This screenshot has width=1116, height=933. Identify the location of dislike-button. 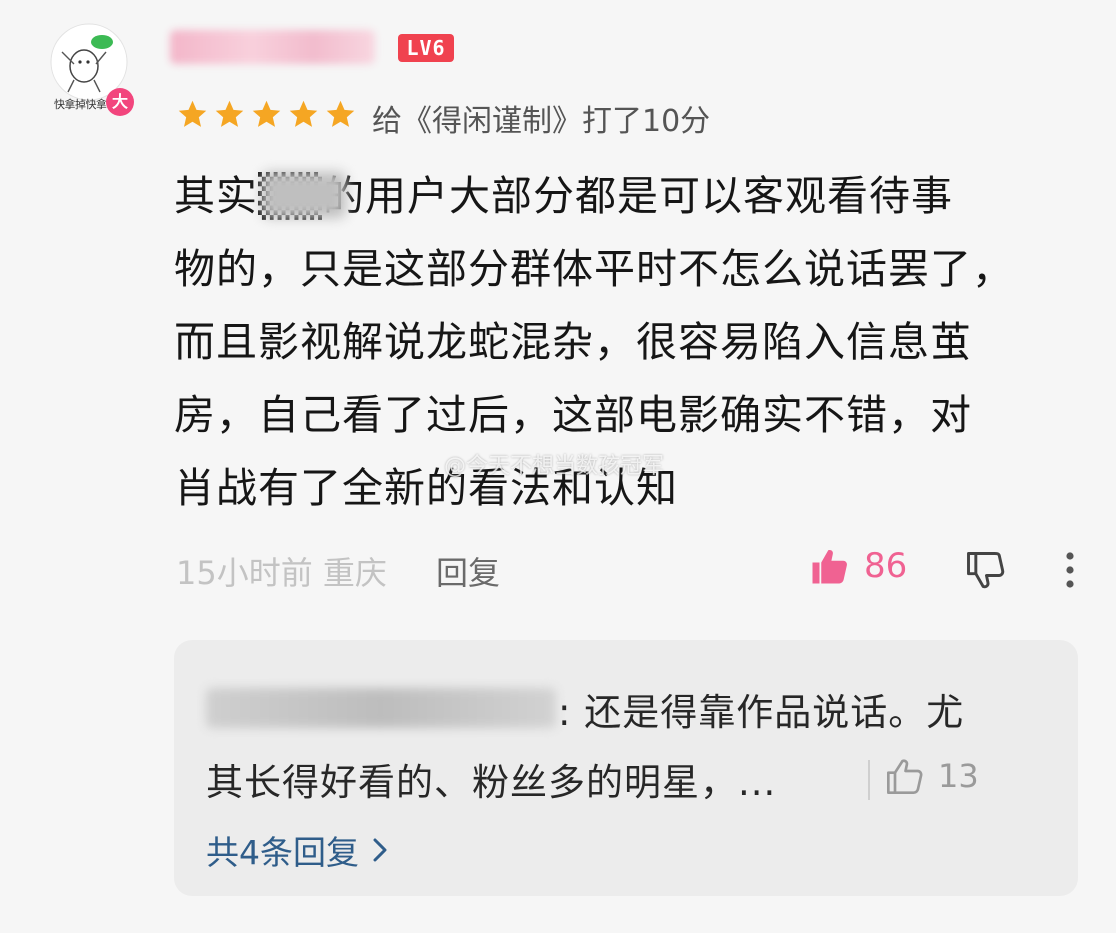
(985, 572).